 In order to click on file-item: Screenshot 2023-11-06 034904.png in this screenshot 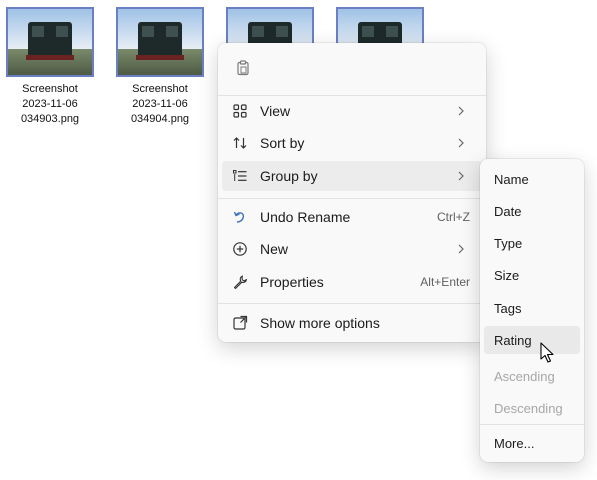, I will do `click(160, 67)`.